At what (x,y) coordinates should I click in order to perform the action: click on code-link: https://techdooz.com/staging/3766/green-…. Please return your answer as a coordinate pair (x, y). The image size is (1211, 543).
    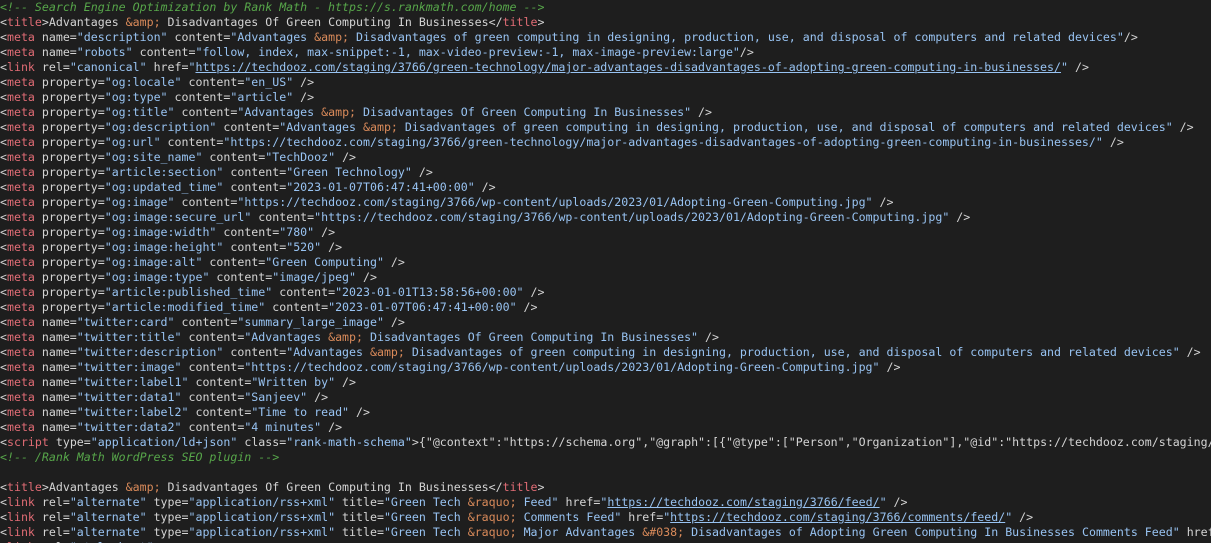
    Looking at the image, I should click on (628, 67).